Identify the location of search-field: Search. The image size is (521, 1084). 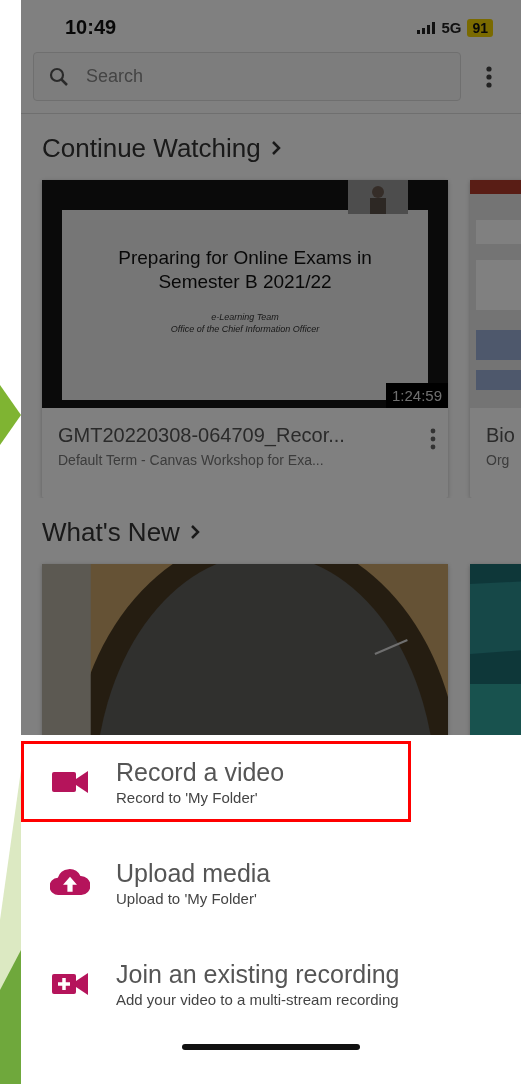
(247, 76).